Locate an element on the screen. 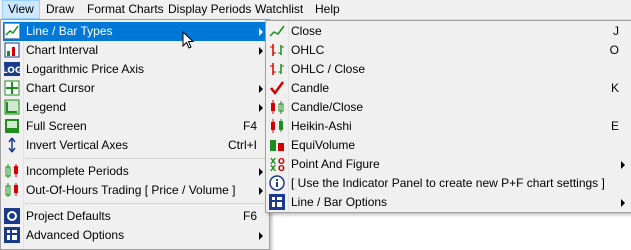 The image size is (631, 250). menu-item-label: Chart Cursor is located at coordinates (60, 88).